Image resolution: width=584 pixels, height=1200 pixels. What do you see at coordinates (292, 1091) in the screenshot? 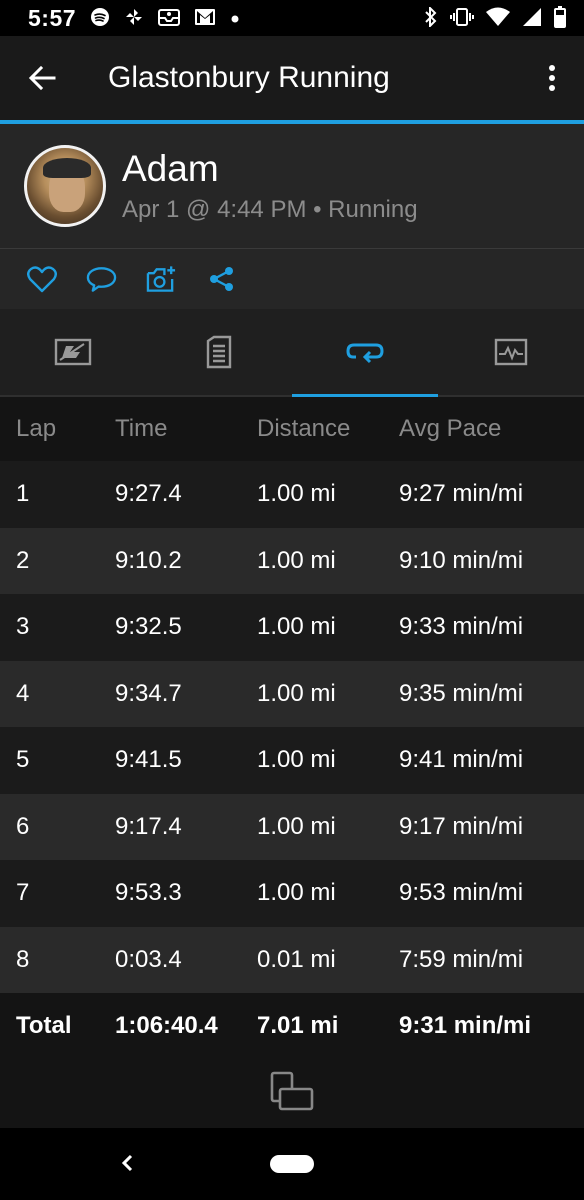
I see `screen-rotation-icon` at bounding box center [292, 1091].